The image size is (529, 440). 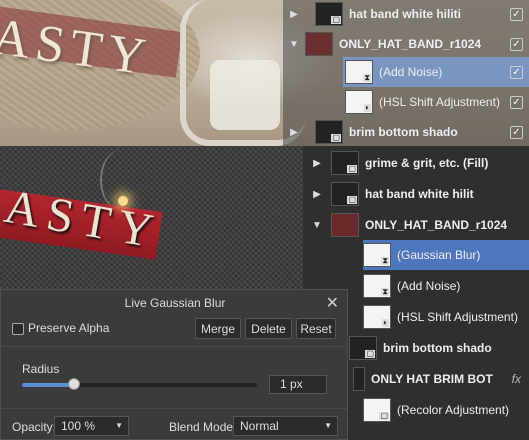 What do you see at coordinates (48, 385) in the screenshot?
I see `radius-slider-fill` at bounding box center [48, 385].